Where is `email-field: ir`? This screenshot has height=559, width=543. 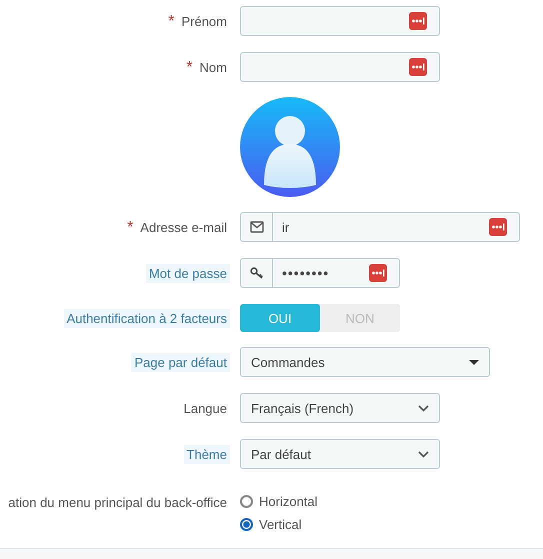 email-field: ir is located at coordinates (380, 227).